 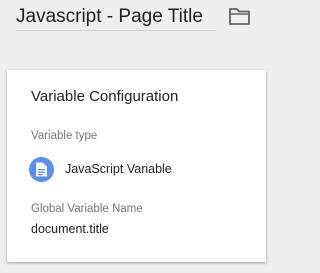 I want to click on variable-type-selector: JavaScript Variable, so click(x=139, y=170).